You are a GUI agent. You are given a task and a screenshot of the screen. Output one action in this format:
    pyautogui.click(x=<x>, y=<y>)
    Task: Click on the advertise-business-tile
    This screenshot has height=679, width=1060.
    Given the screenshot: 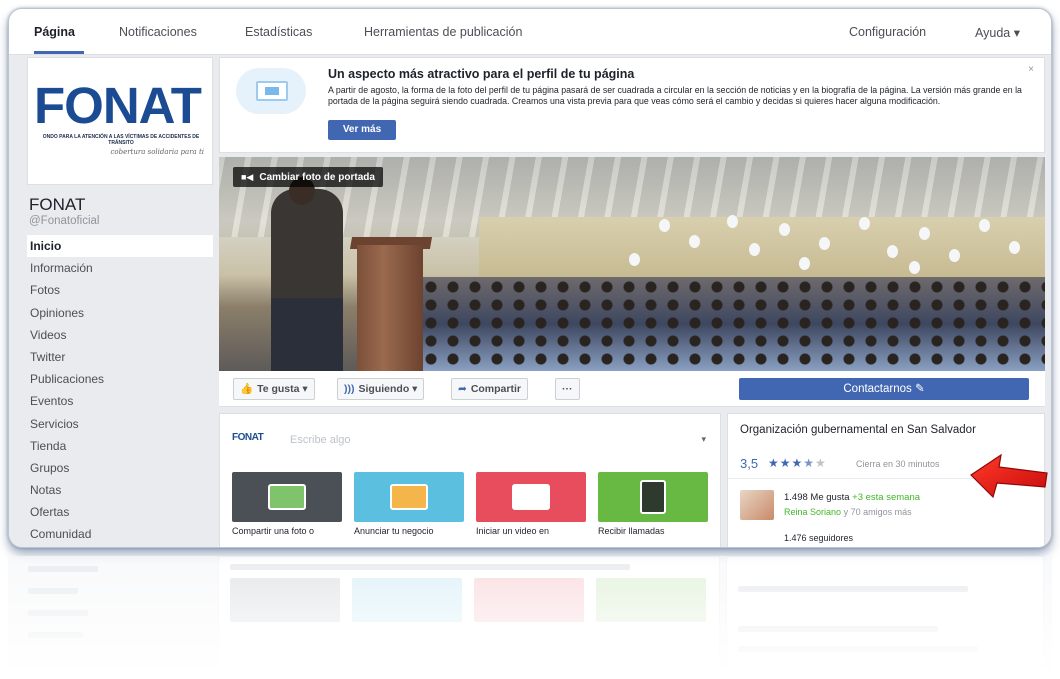 What is the action you would take?
    pyautogui.click(x=409, y=497)
    